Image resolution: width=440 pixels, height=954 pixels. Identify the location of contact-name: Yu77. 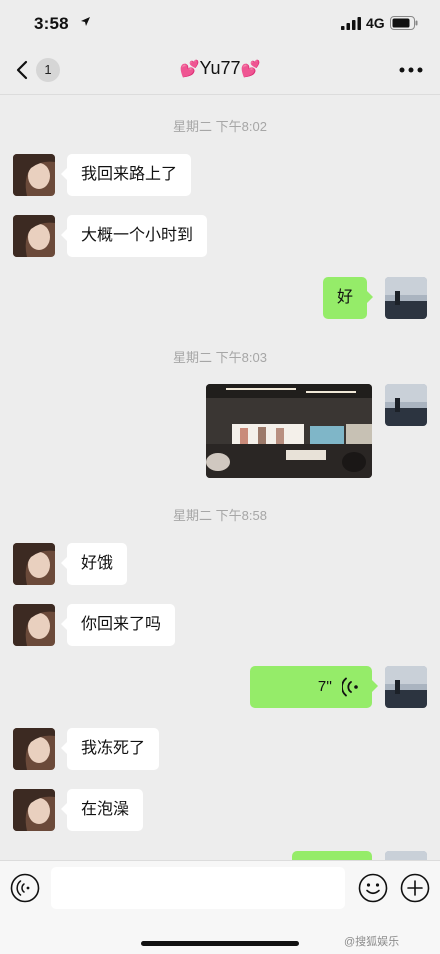
(220, 68).